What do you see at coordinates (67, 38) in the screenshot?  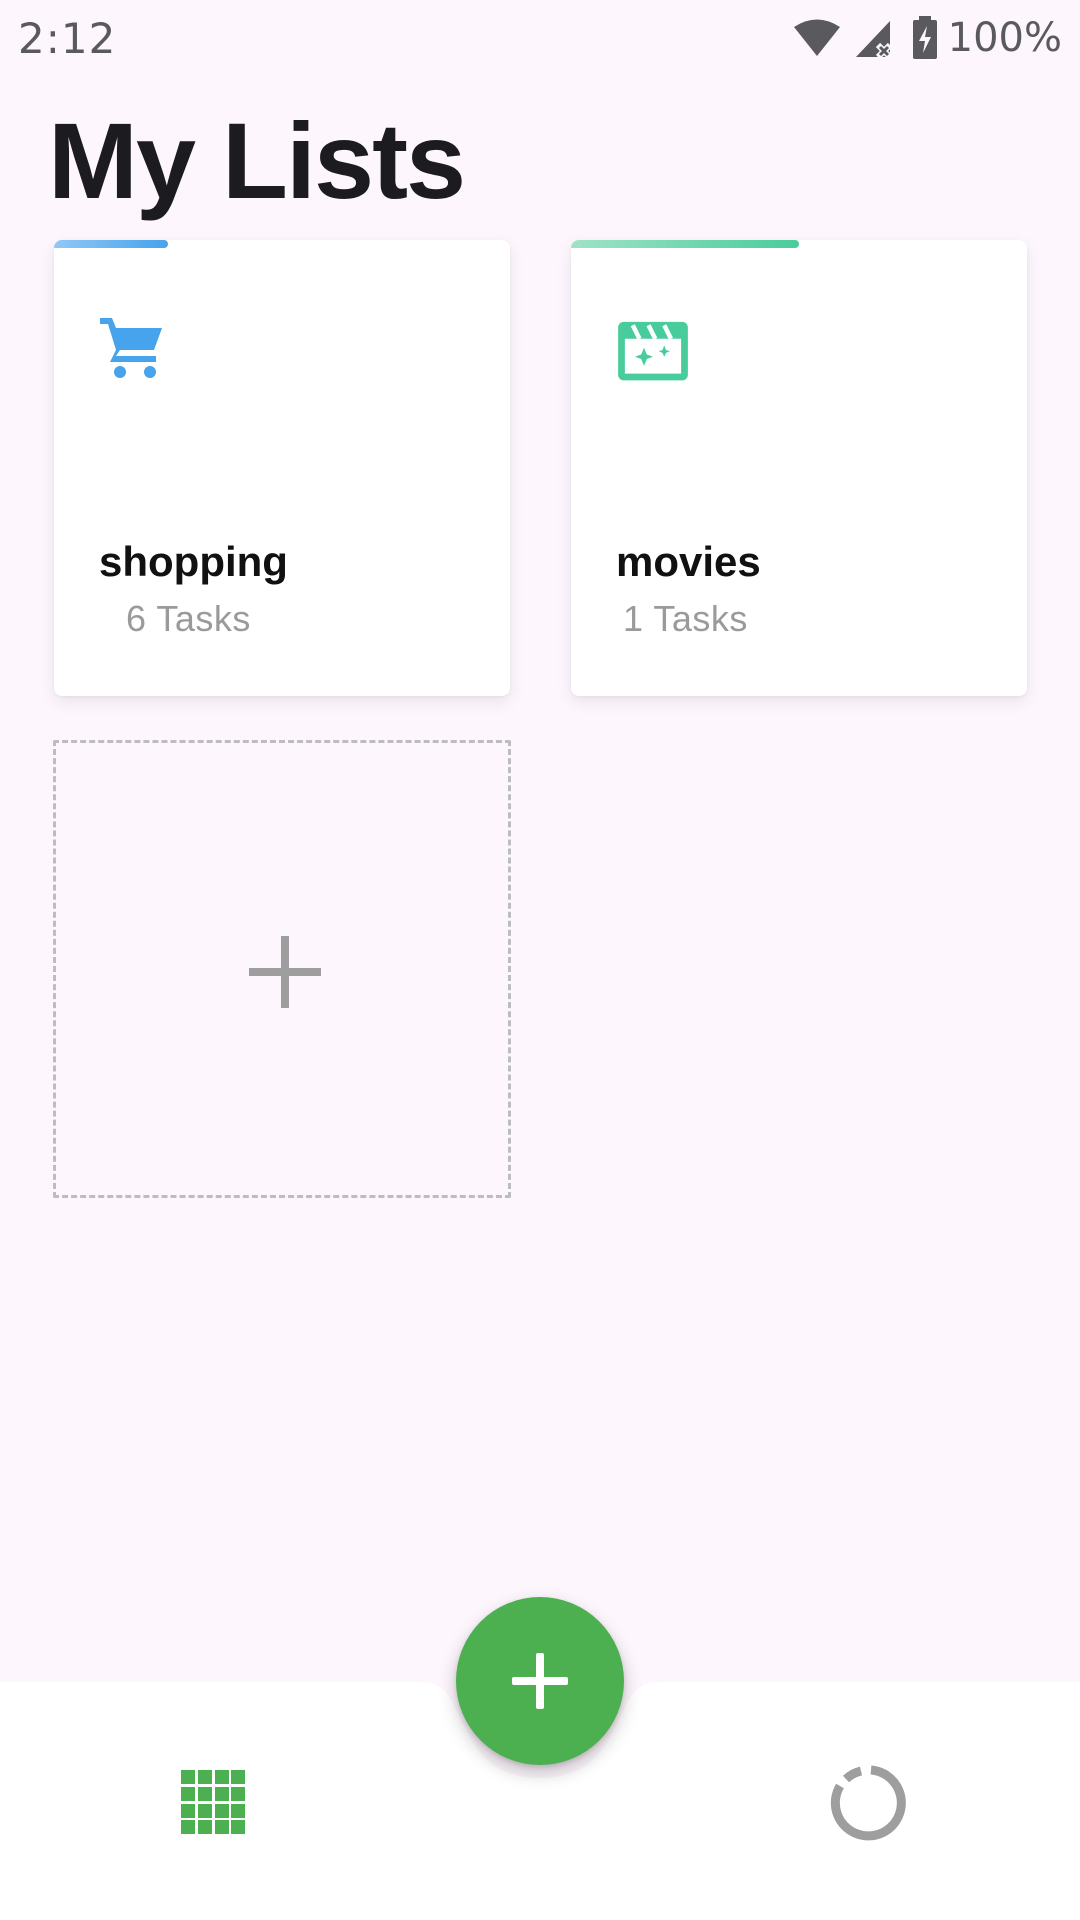 I see `status-time: 2:12` at bounding box center [67, 38].